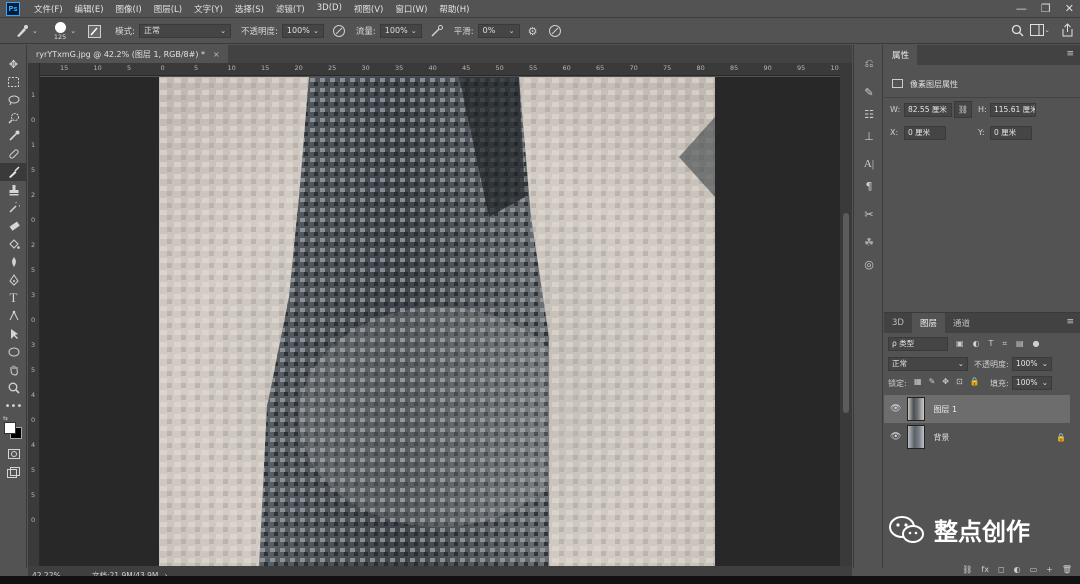  What do you see at coordinates (1067, 30) in the screenshot?
I see `share-button` at bounding box center [1067, 30].